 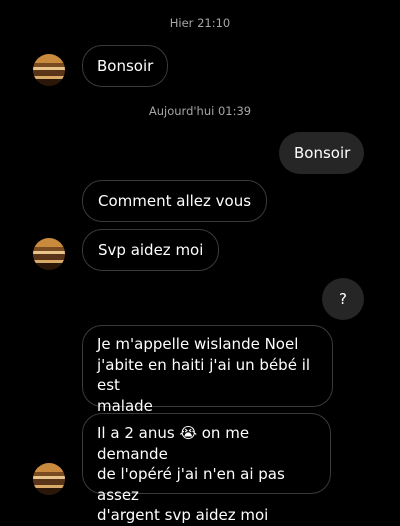 I want to click on message-text-line: de l'opéré j'ai n'en ai pas assez, so click(x=191, y=484).